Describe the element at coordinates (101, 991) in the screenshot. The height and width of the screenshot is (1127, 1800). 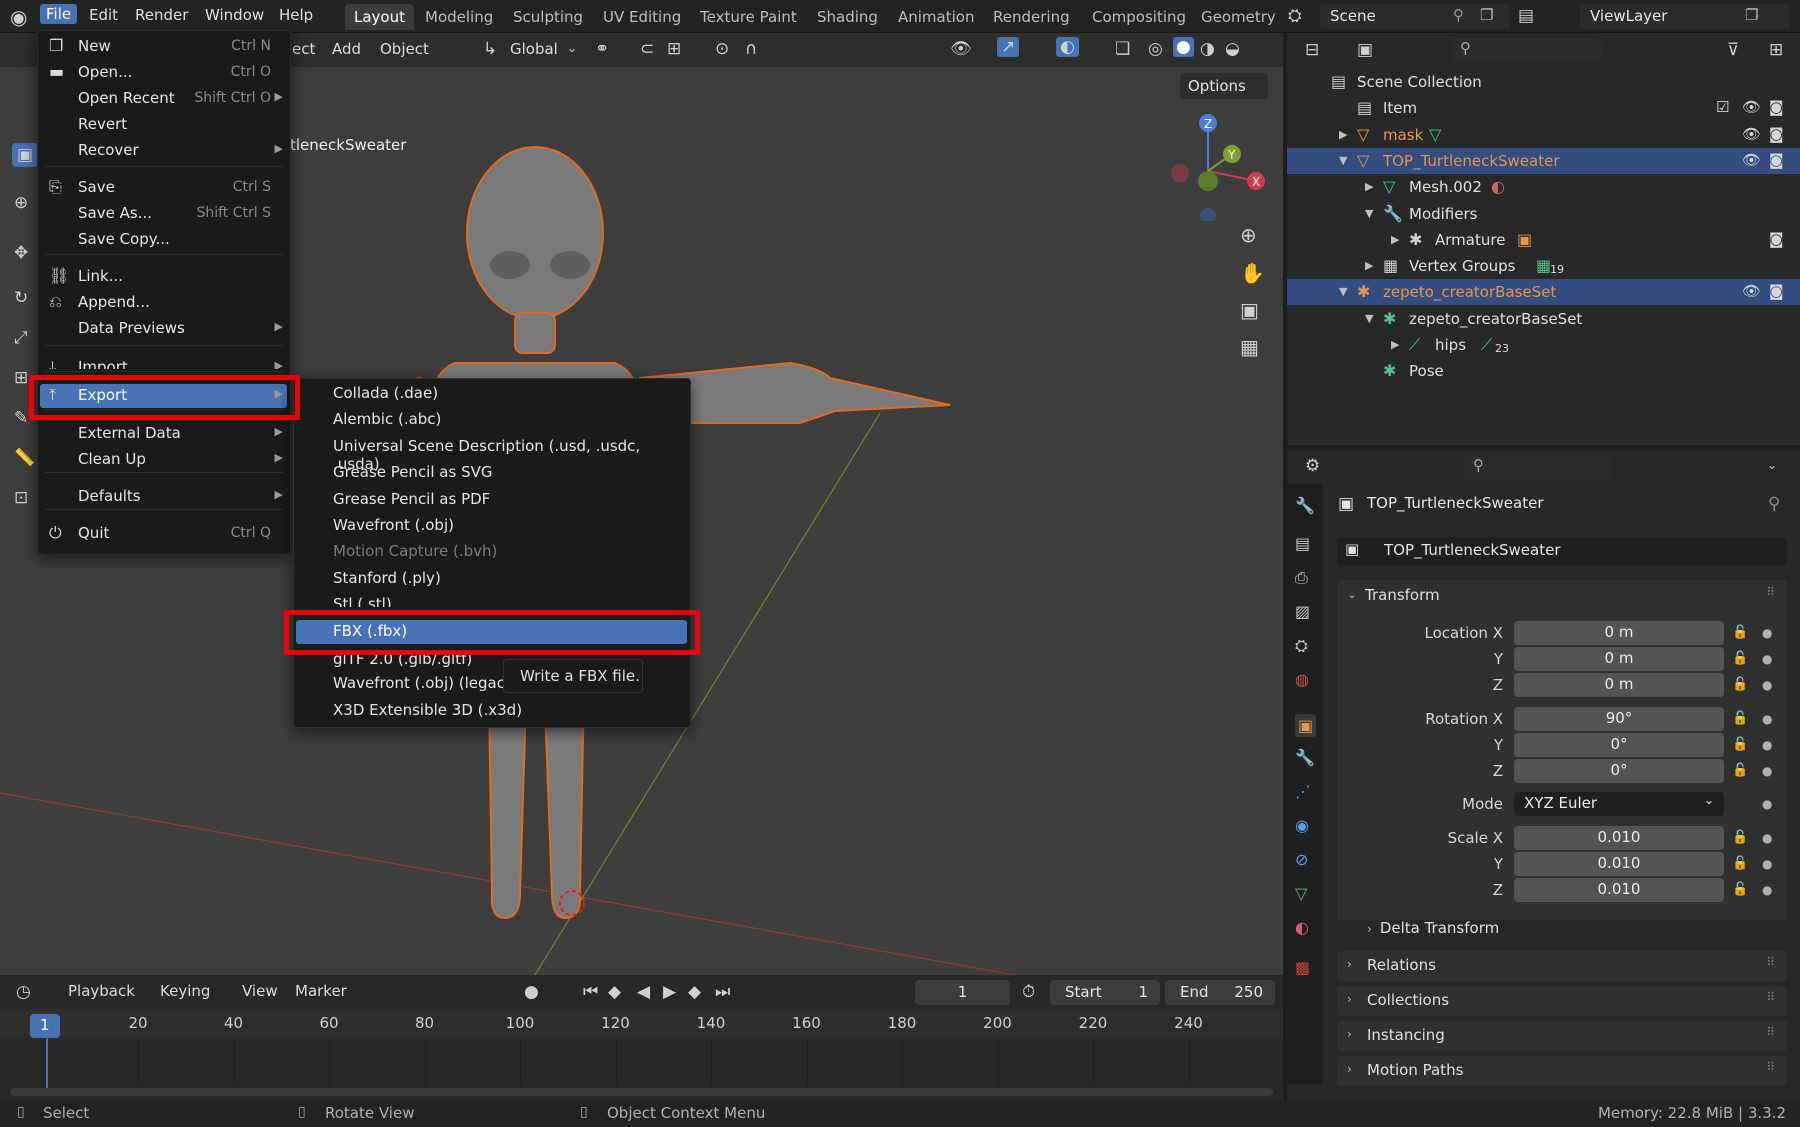
I see `menu-playback: Playback` at that location.